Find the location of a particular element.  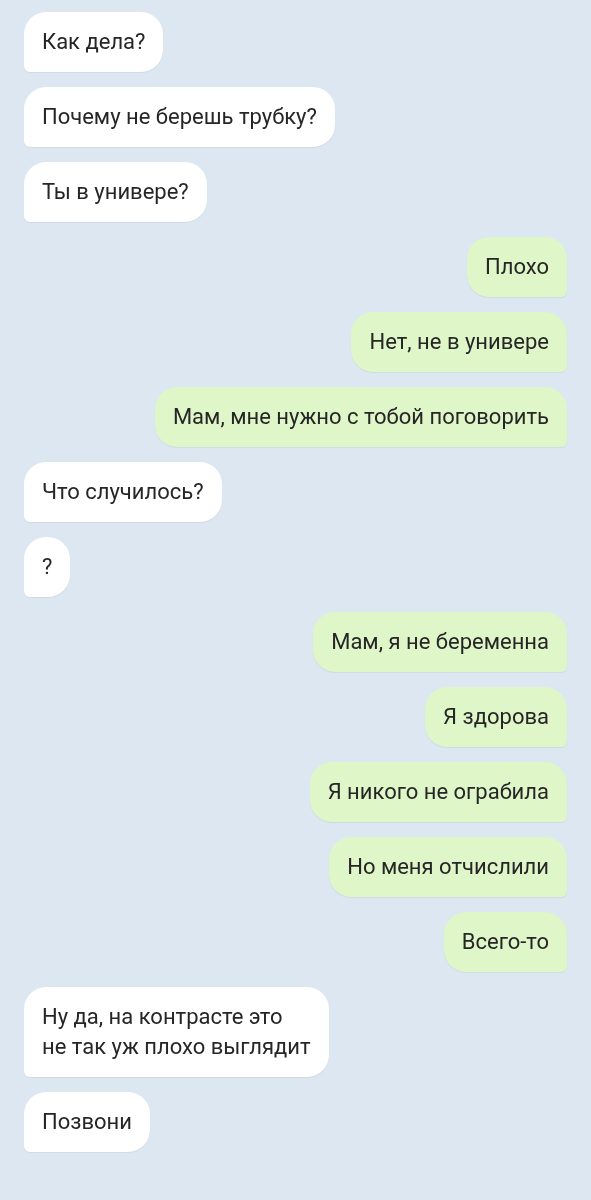

outgoing-message: Но меня отчислили is located at coordinates (448, 867).